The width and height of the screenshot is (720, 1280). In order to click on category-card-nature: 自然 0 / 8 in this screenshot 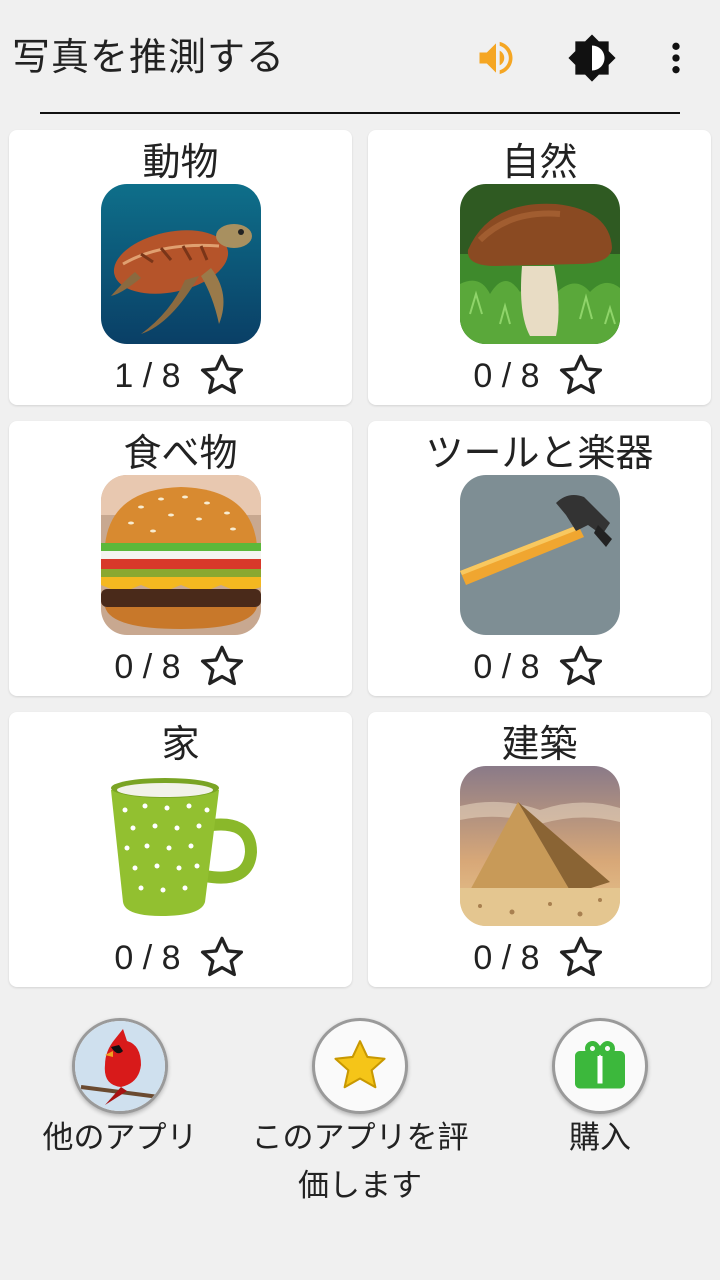, I will do `click(539, 267)`.